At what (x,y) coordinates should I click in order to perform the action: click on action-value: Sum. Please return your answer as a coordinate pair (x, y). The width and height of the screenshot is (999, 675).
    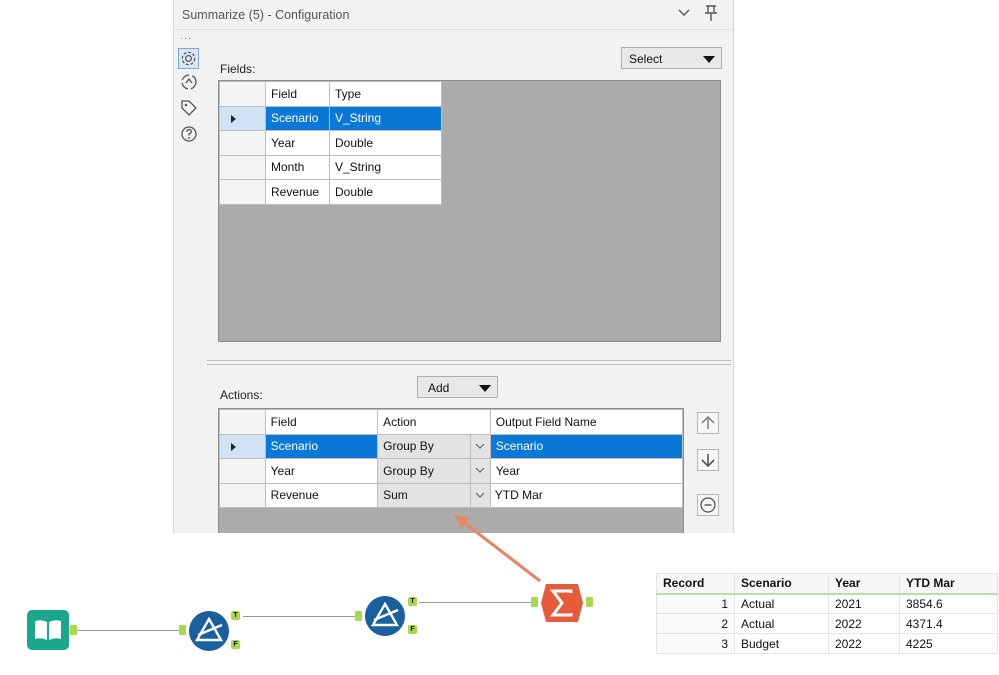
    Looking at the image, I should click on (395, 495).